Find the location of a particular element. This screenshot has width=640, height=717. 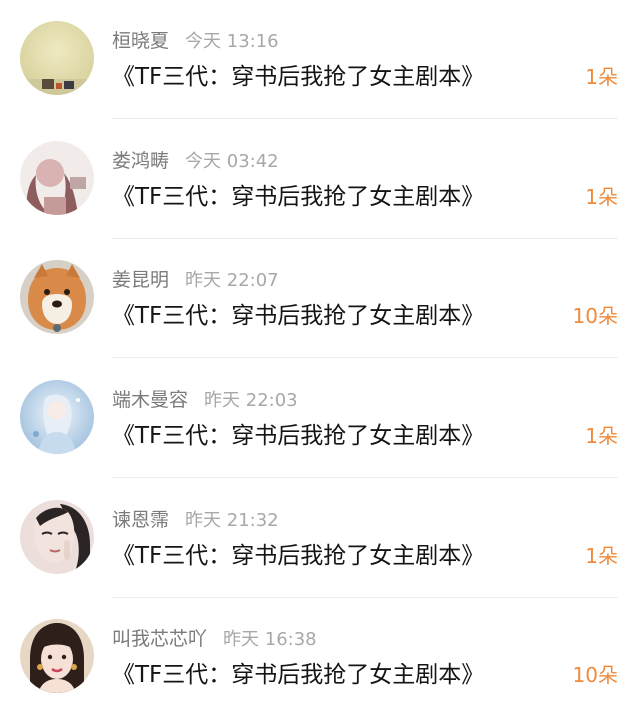

item-meta: 叫我芯芯吖 昨天 16:38 is located at coordinates (214, 639).